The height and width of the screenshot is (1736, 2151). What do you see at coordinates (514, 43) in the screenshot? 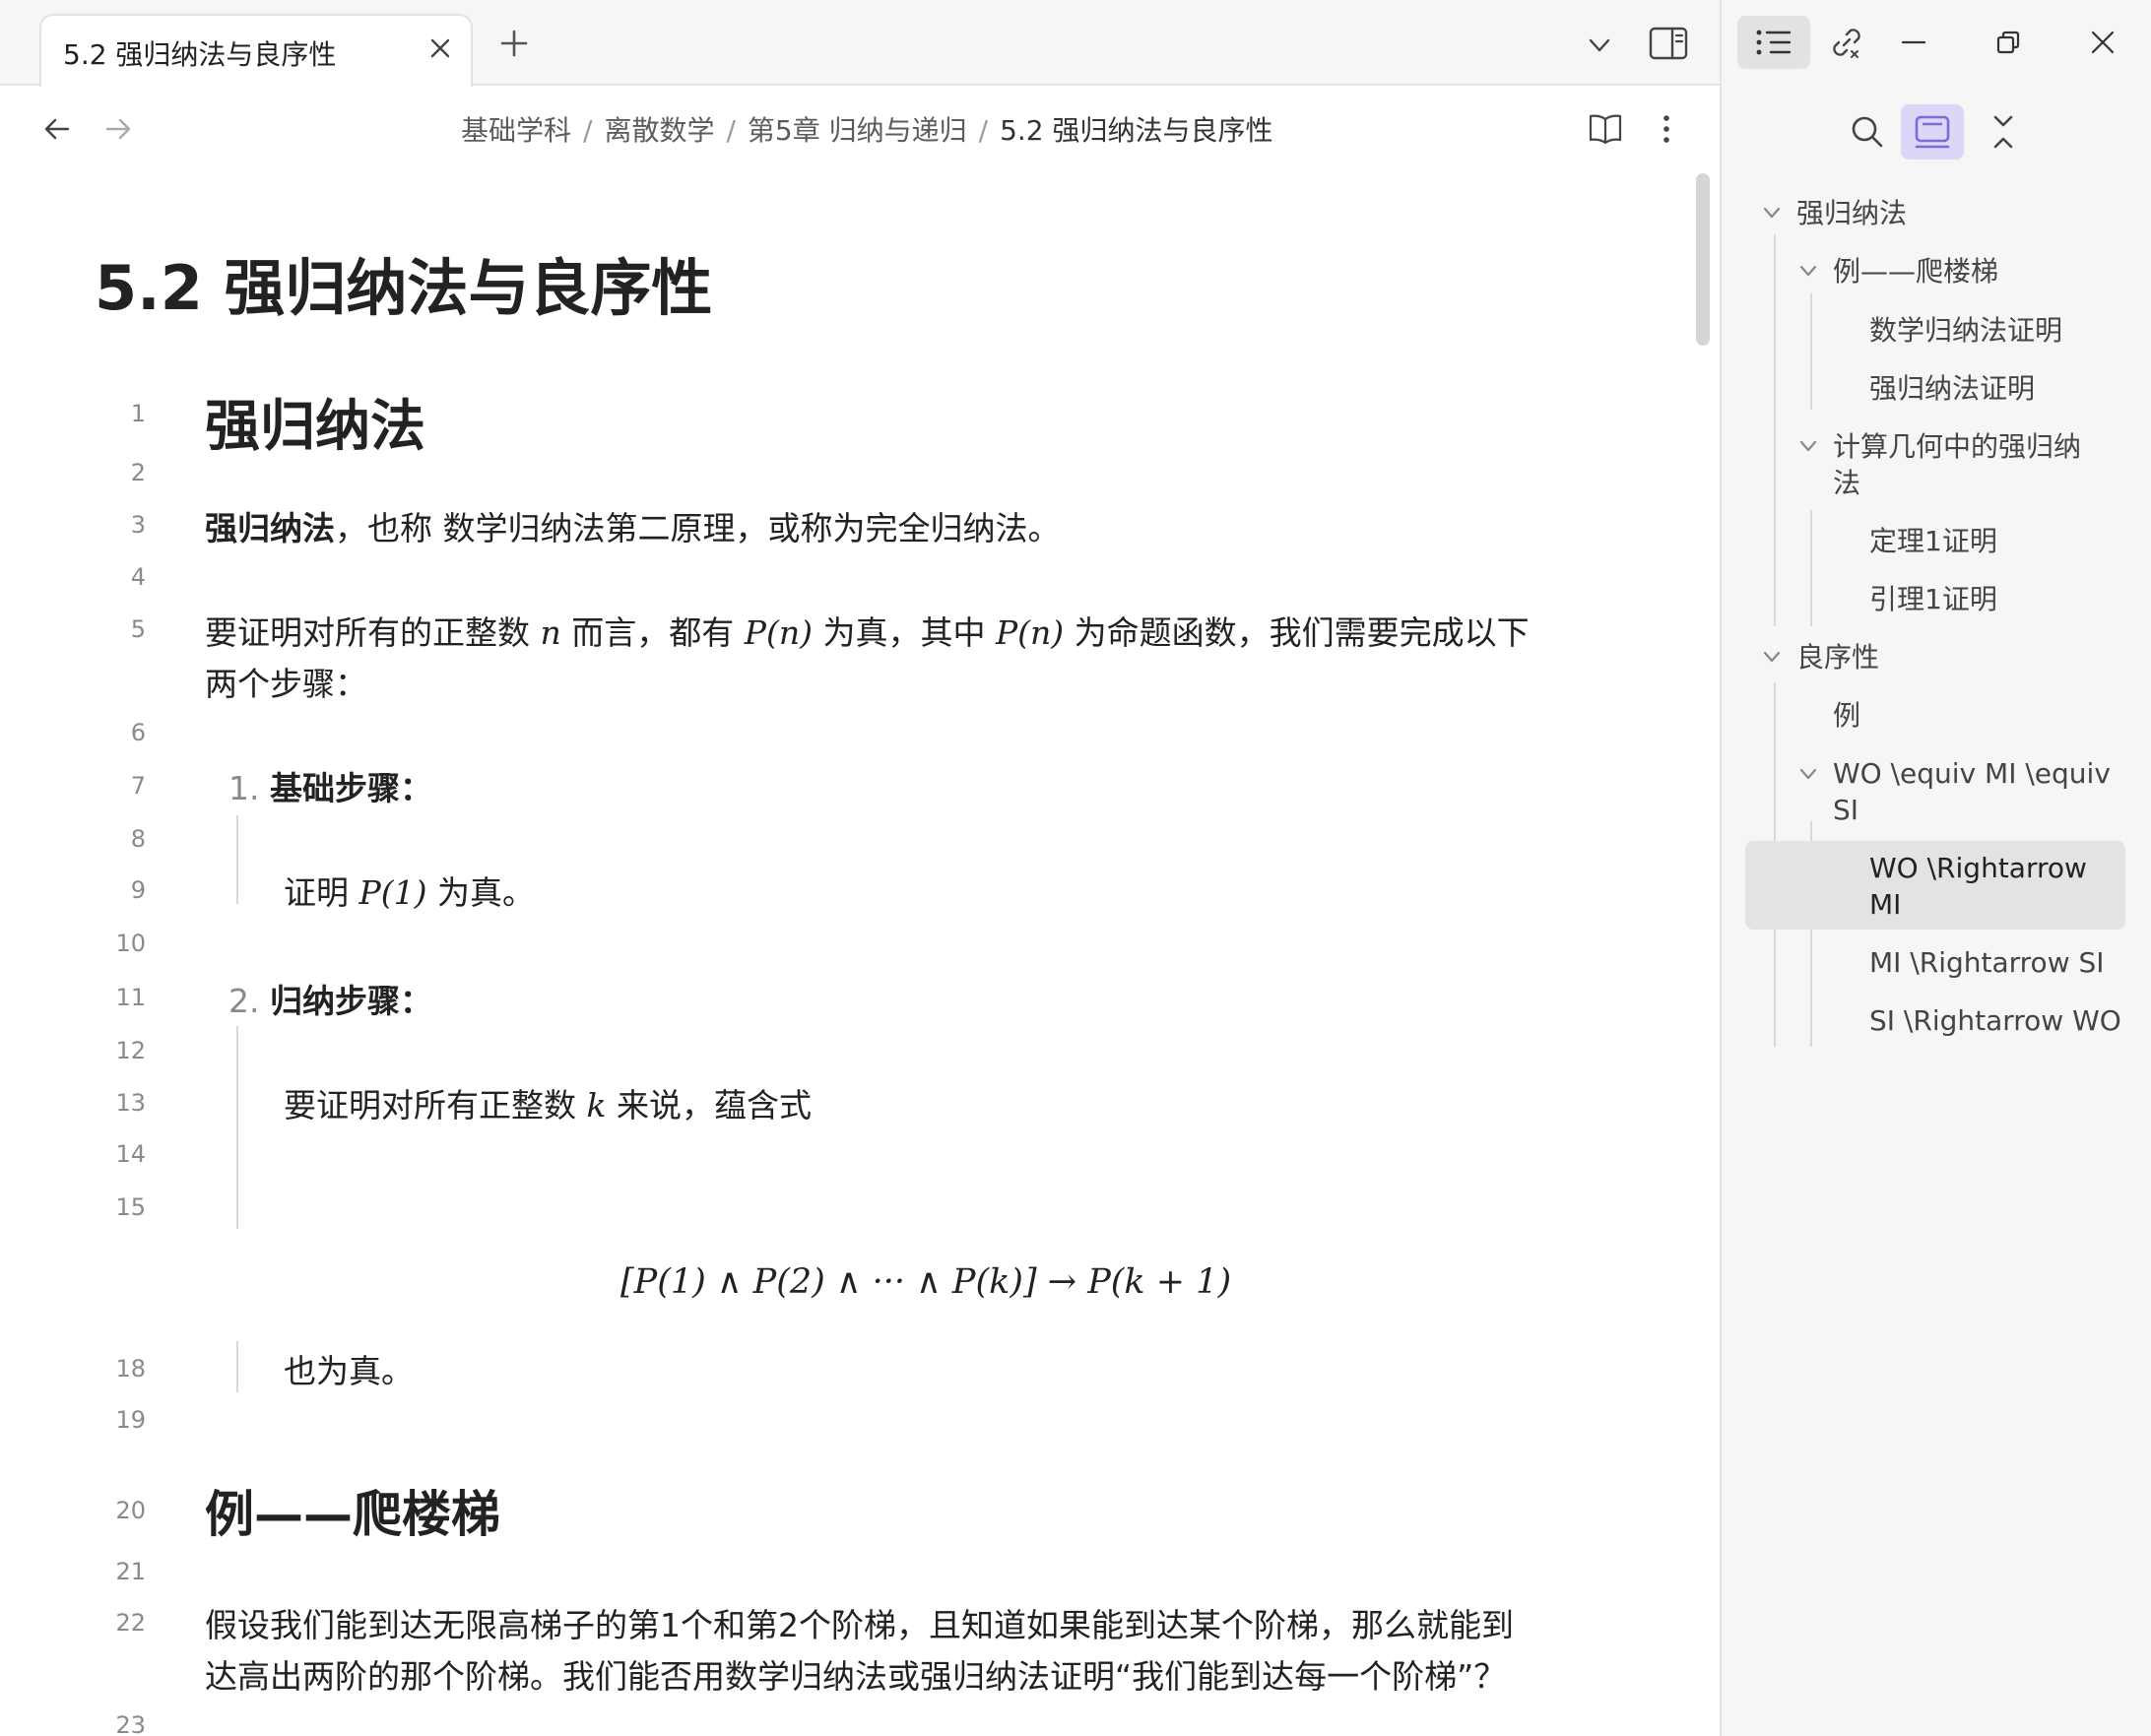
I see `plus-icon` at bounding box center [514, 43].